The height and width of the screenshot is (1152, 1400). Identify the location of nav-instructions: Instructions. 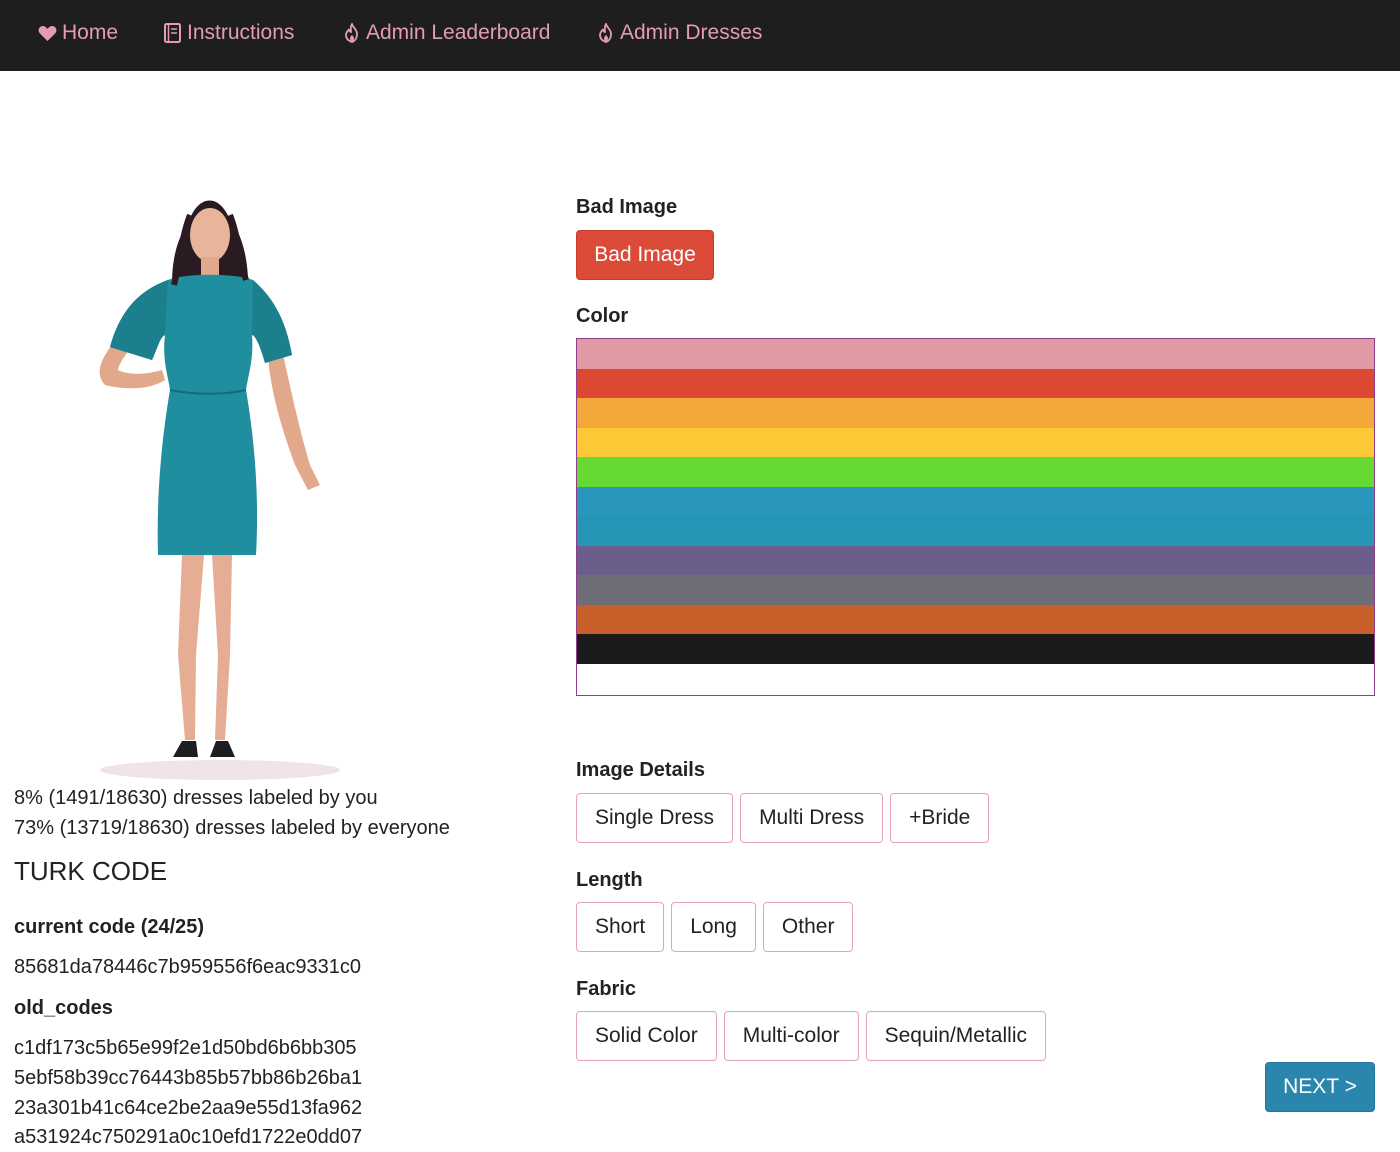
(229, 33).